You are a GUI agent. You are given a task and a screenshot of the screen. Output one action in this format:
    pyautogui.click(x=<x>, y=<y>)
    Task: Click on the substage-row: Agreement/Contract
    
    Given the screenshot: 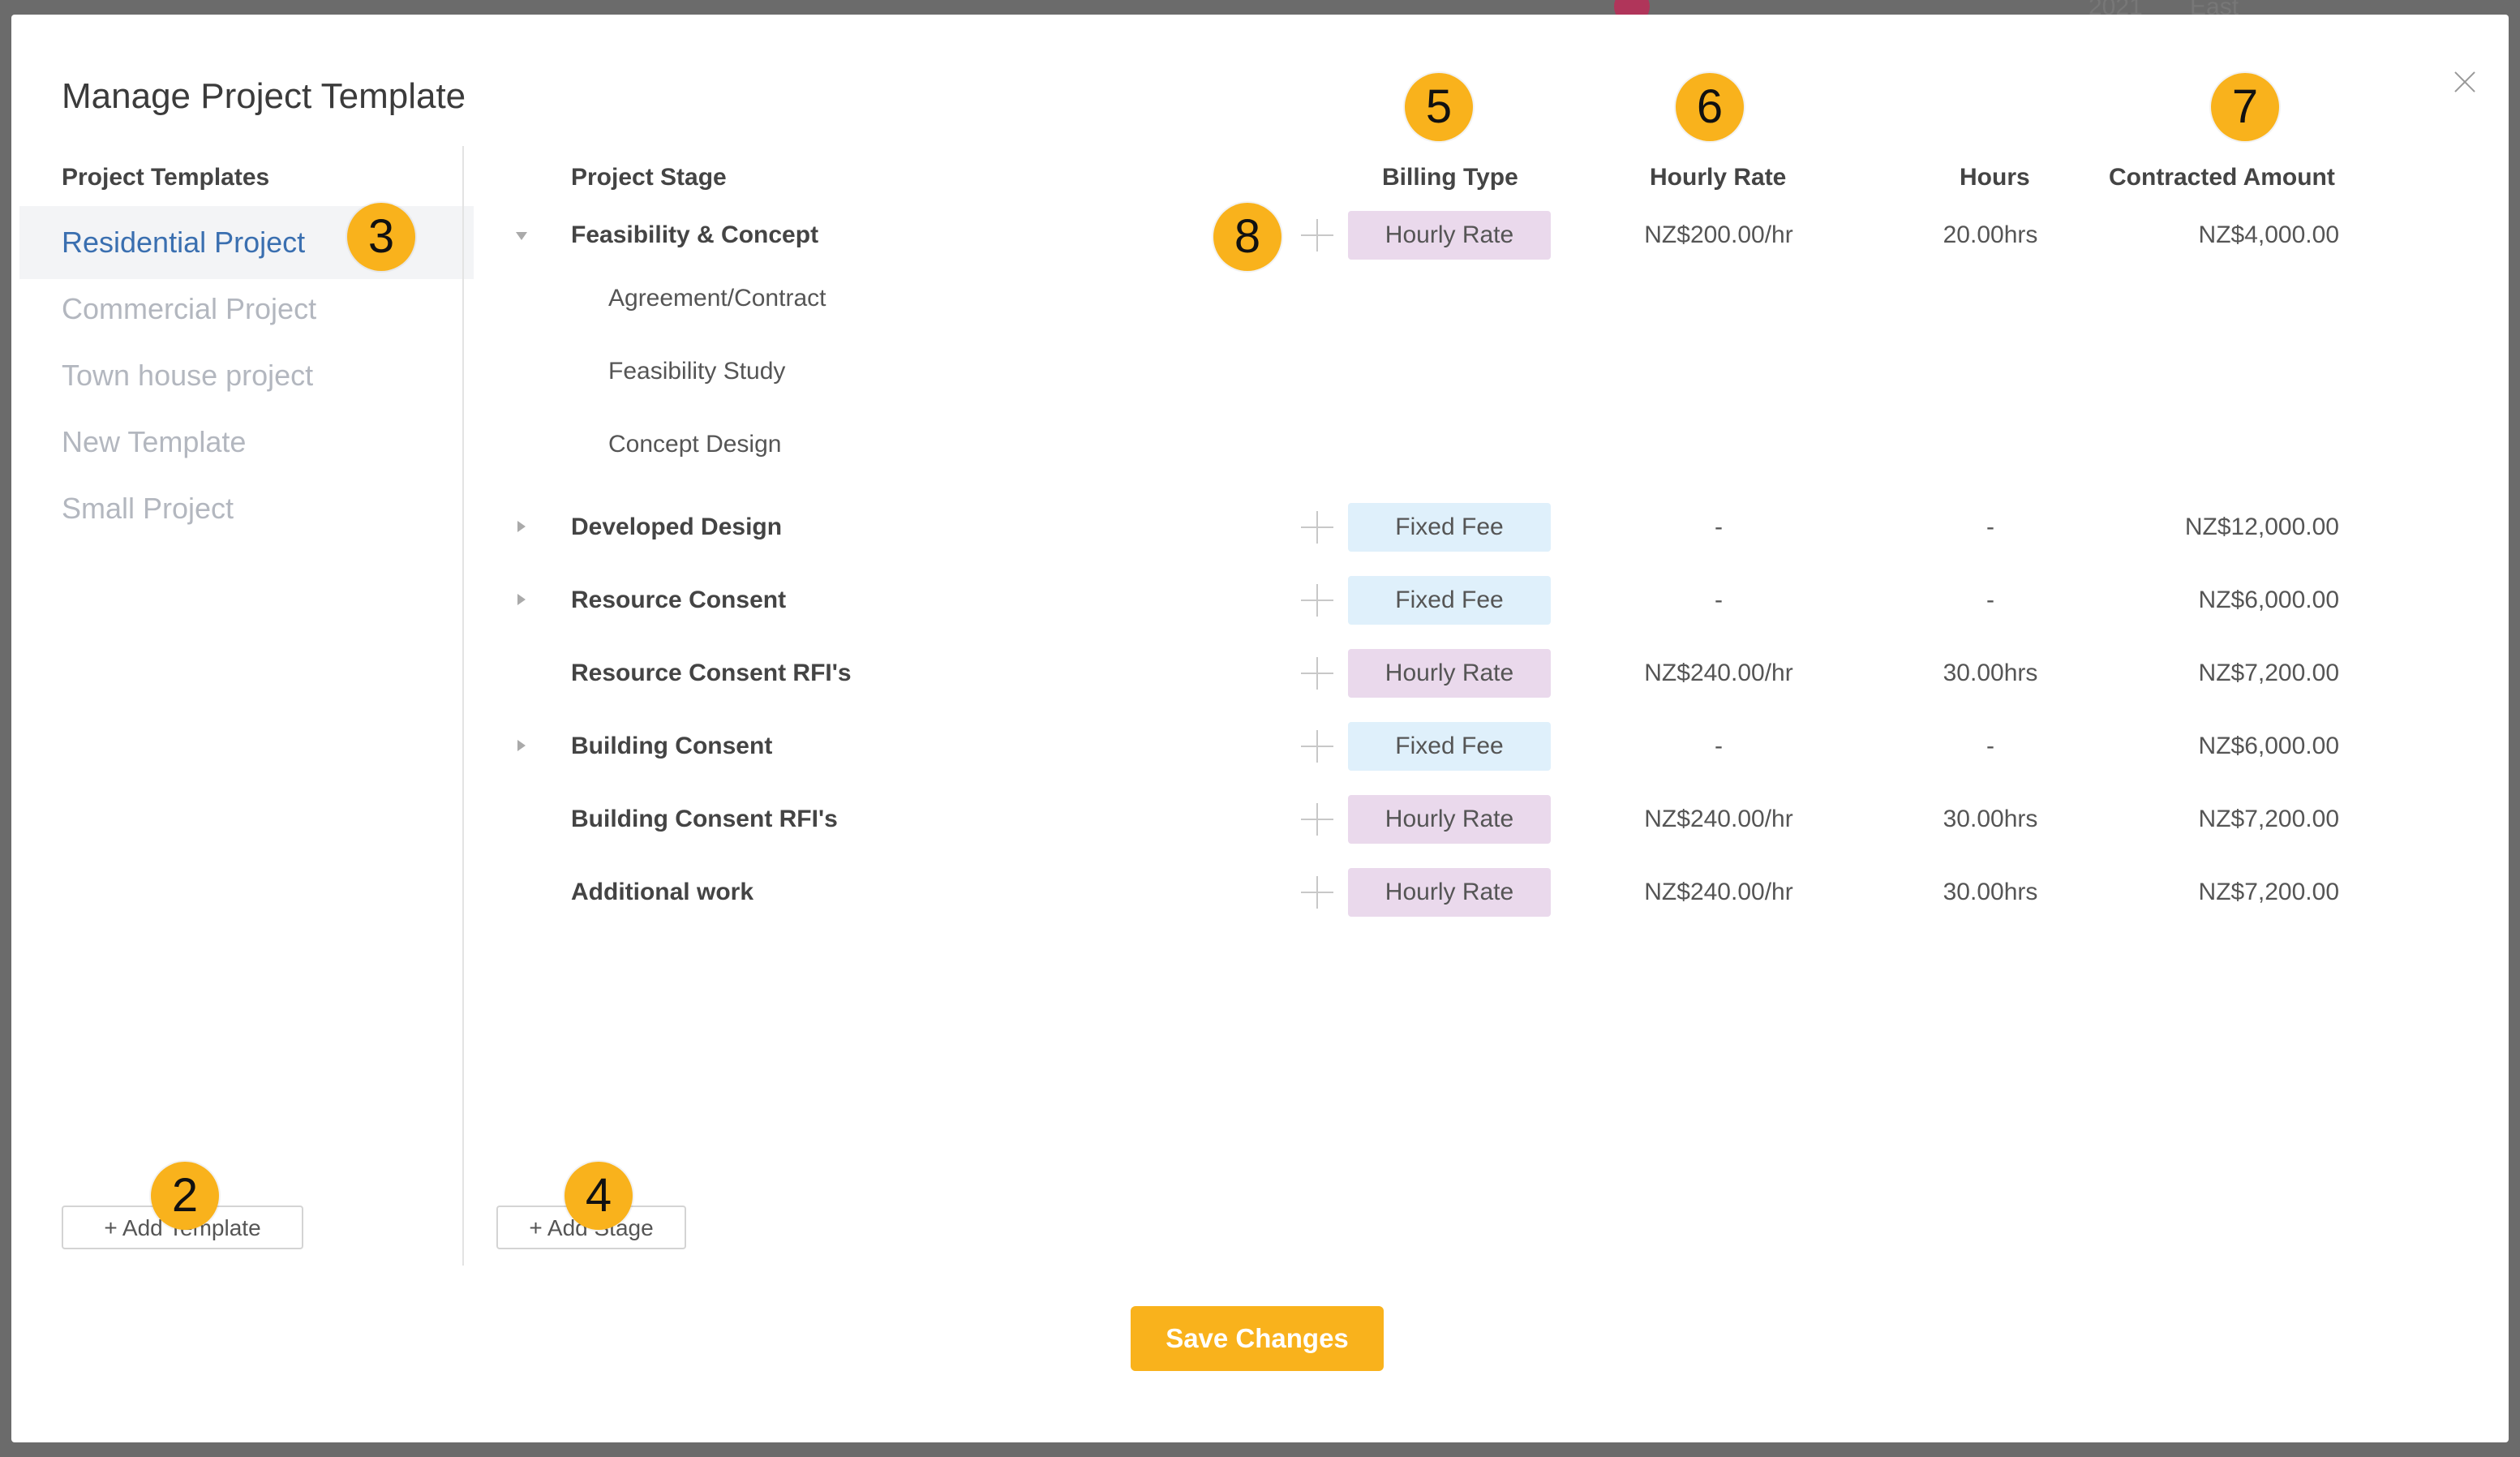 What is the action you would take?
    pyautogui.click(x=1260, y=299)
    